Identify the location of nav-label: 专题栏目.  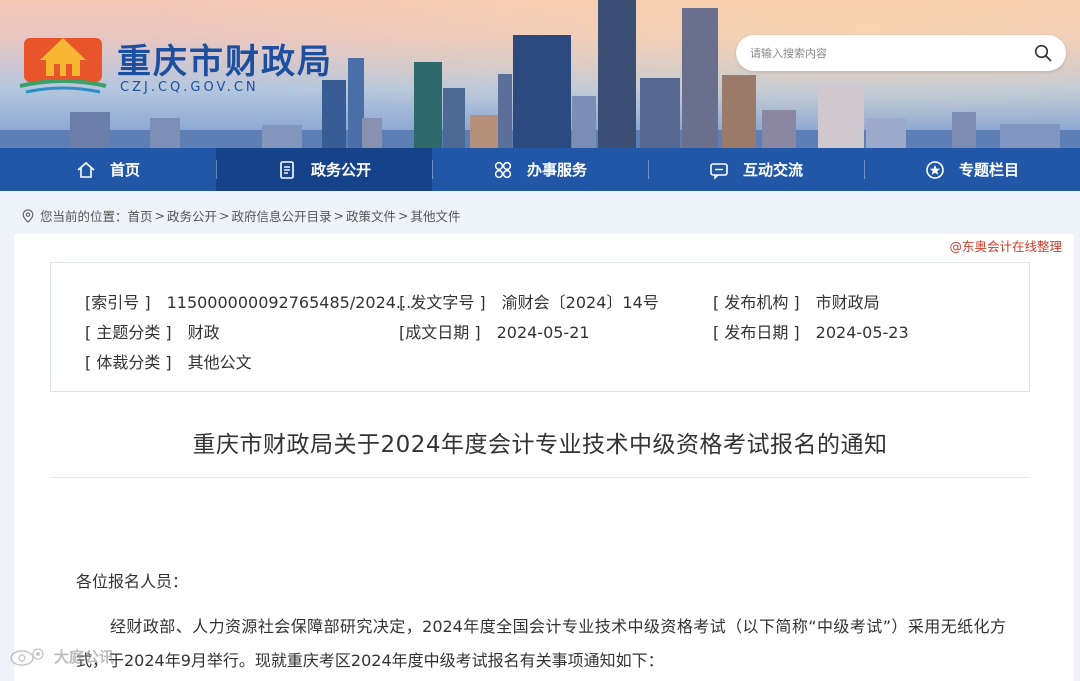
(988, 170).